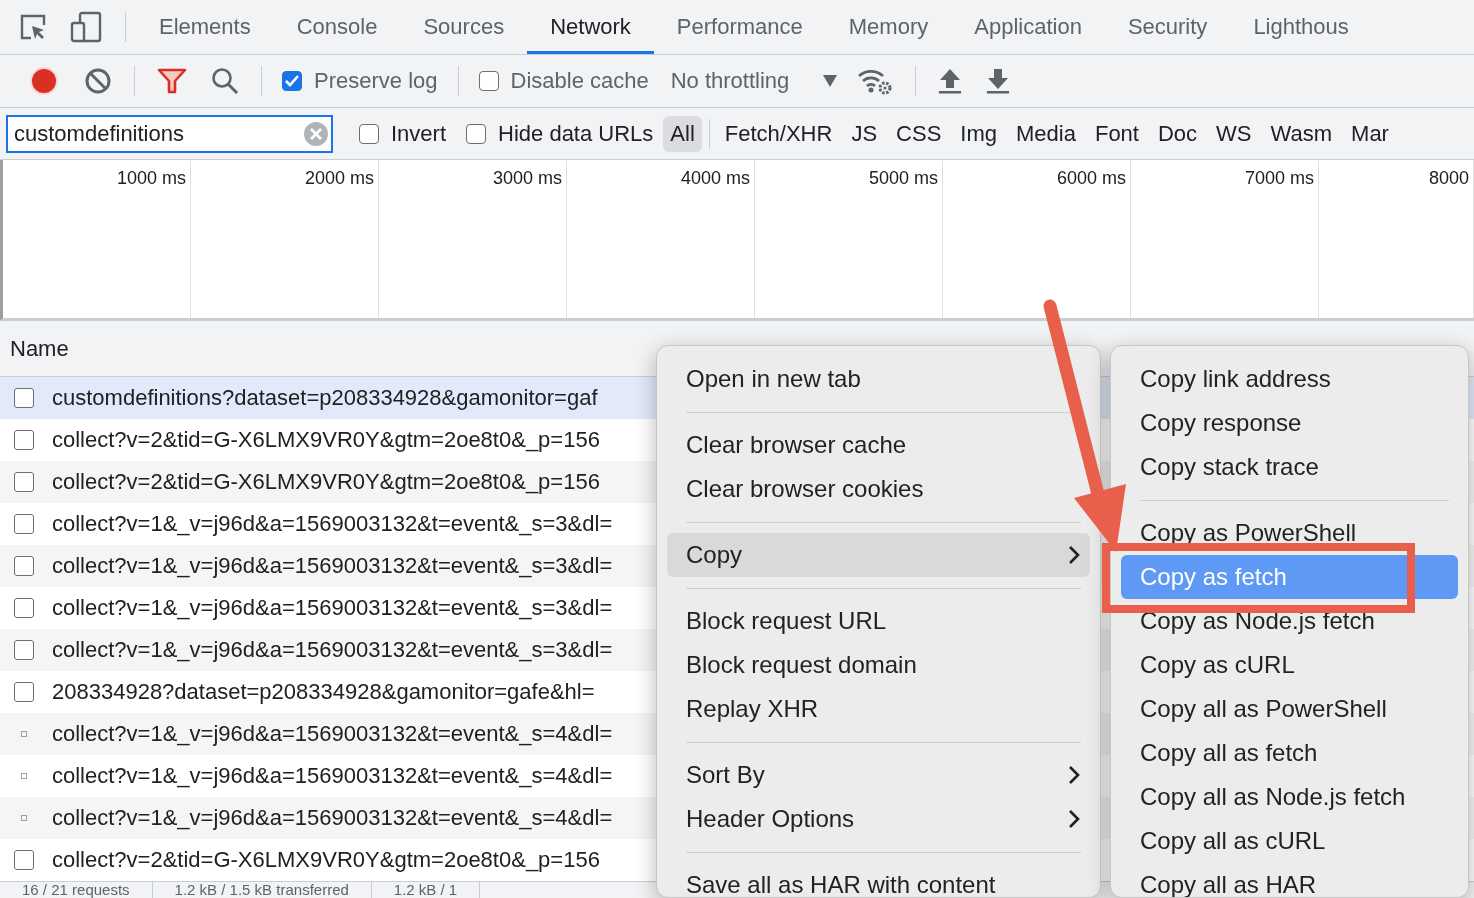  Describe the element at coordinates (323, 692) in the screenshot. I see `request-name: 208334928?dataset=p208334928&gamonitor=gafe&hl=` at that location.